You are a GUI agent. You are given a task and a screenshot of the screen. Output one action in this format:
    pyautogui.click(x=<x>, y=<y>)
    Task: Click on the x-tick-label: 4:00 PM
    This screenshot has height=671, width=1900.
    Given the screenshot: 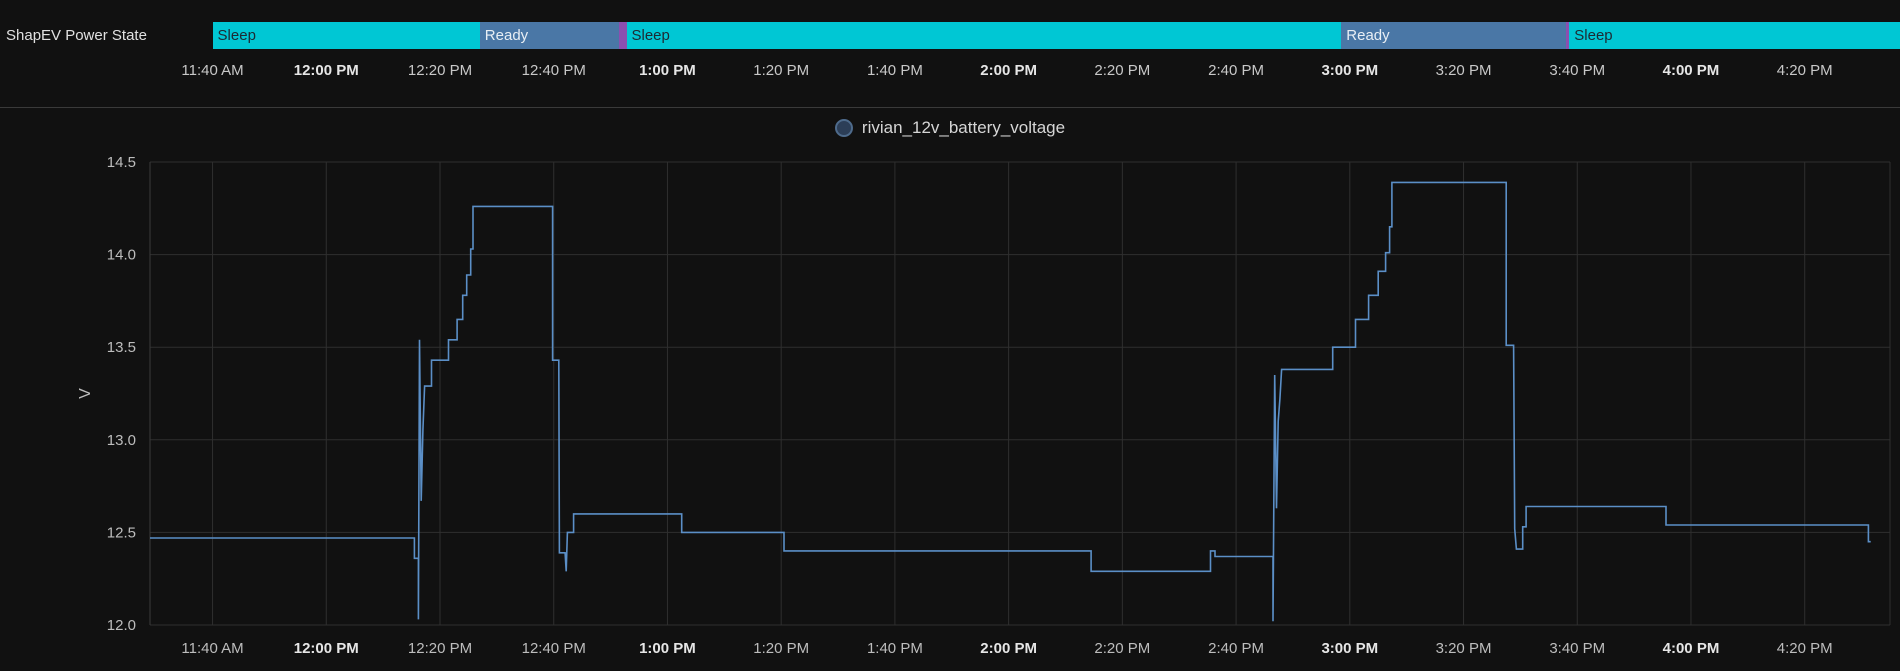 What is the action you would take?
    pyautogui.click(x=1691, y=648)
    